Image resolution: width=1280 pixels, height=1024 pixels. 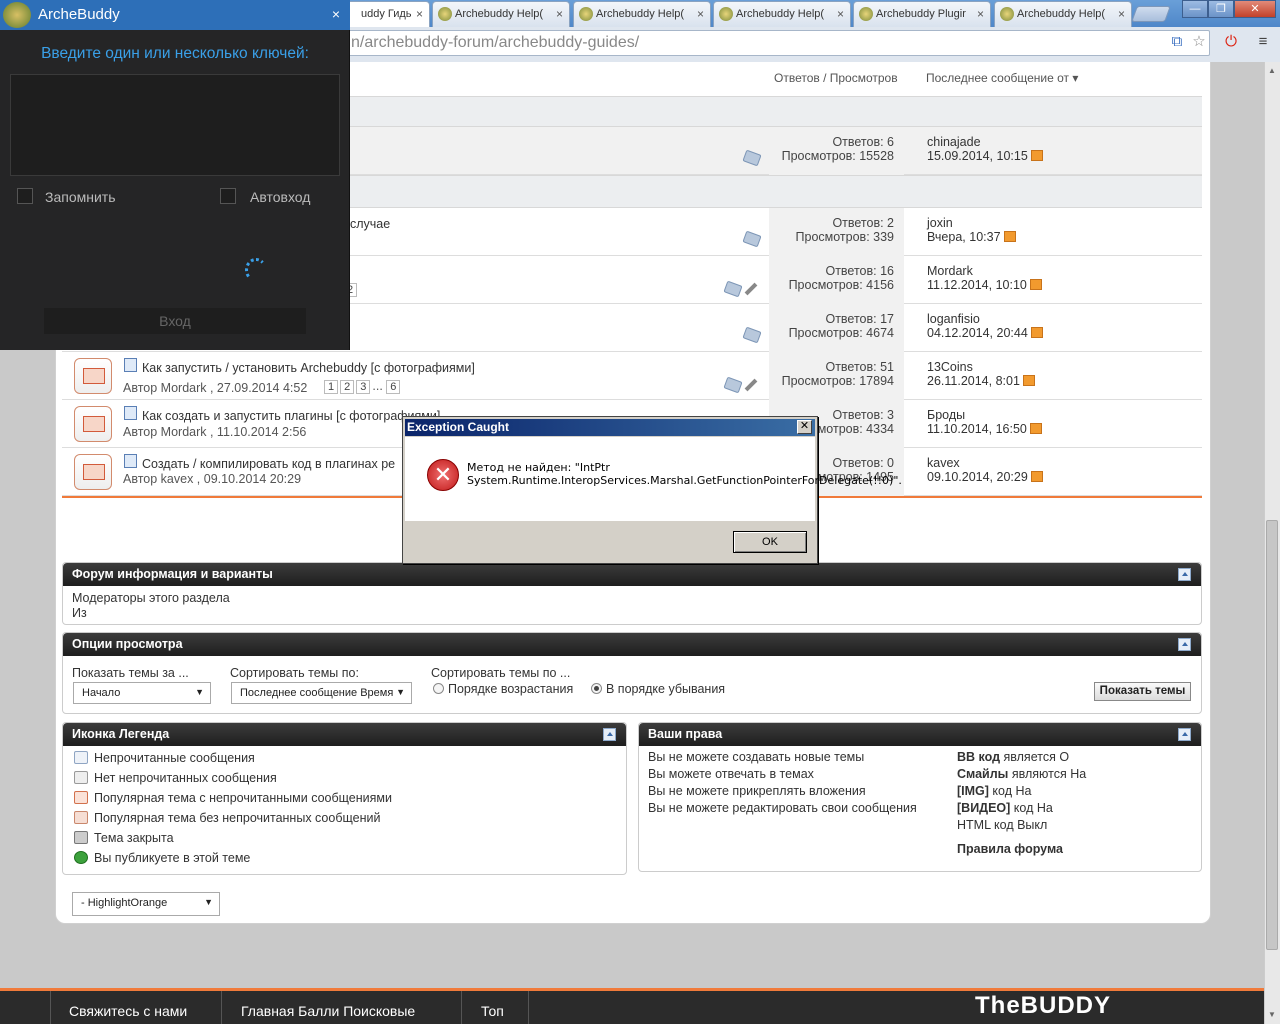 I want to click on last-user-link: kavex, so click(x=985, y=463).